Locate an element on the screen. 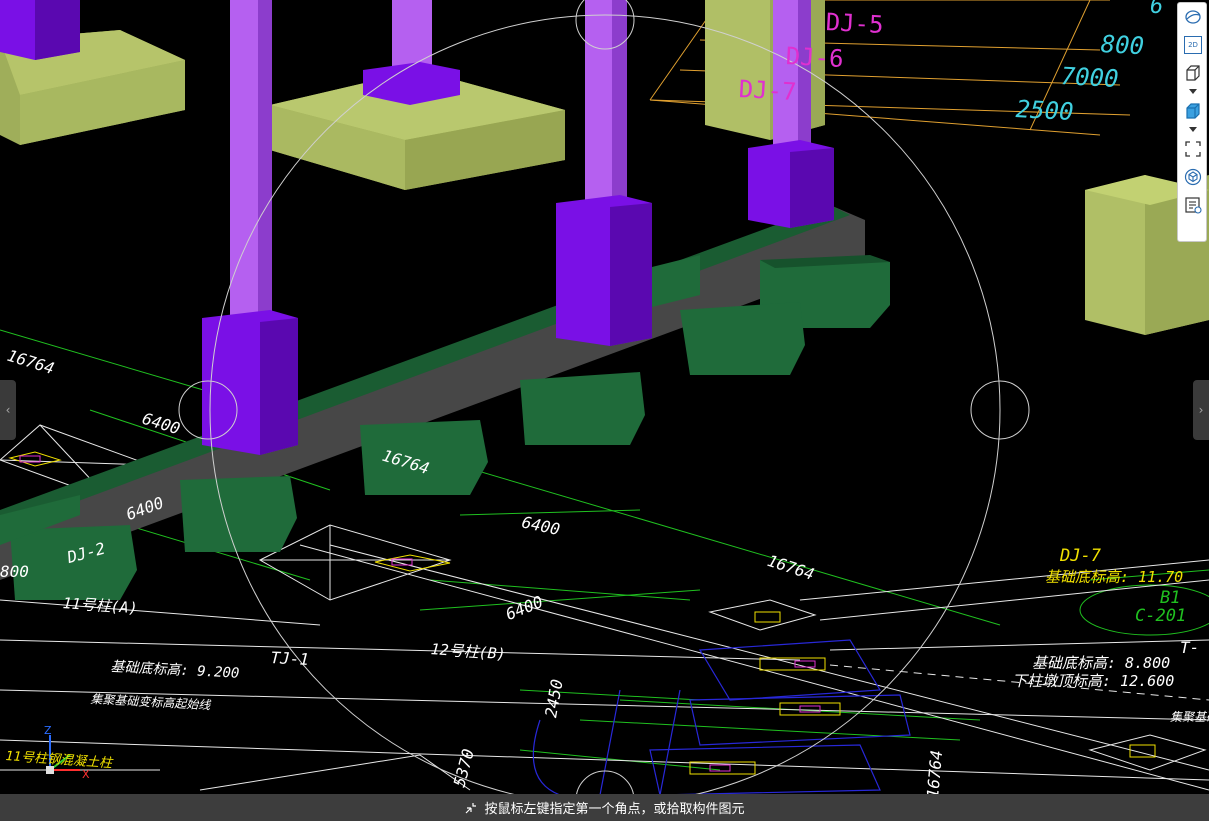 This screenshot has width=1209, height=821. label-right-bottom: 集聚基础 is located at coordinates (1189, 717).